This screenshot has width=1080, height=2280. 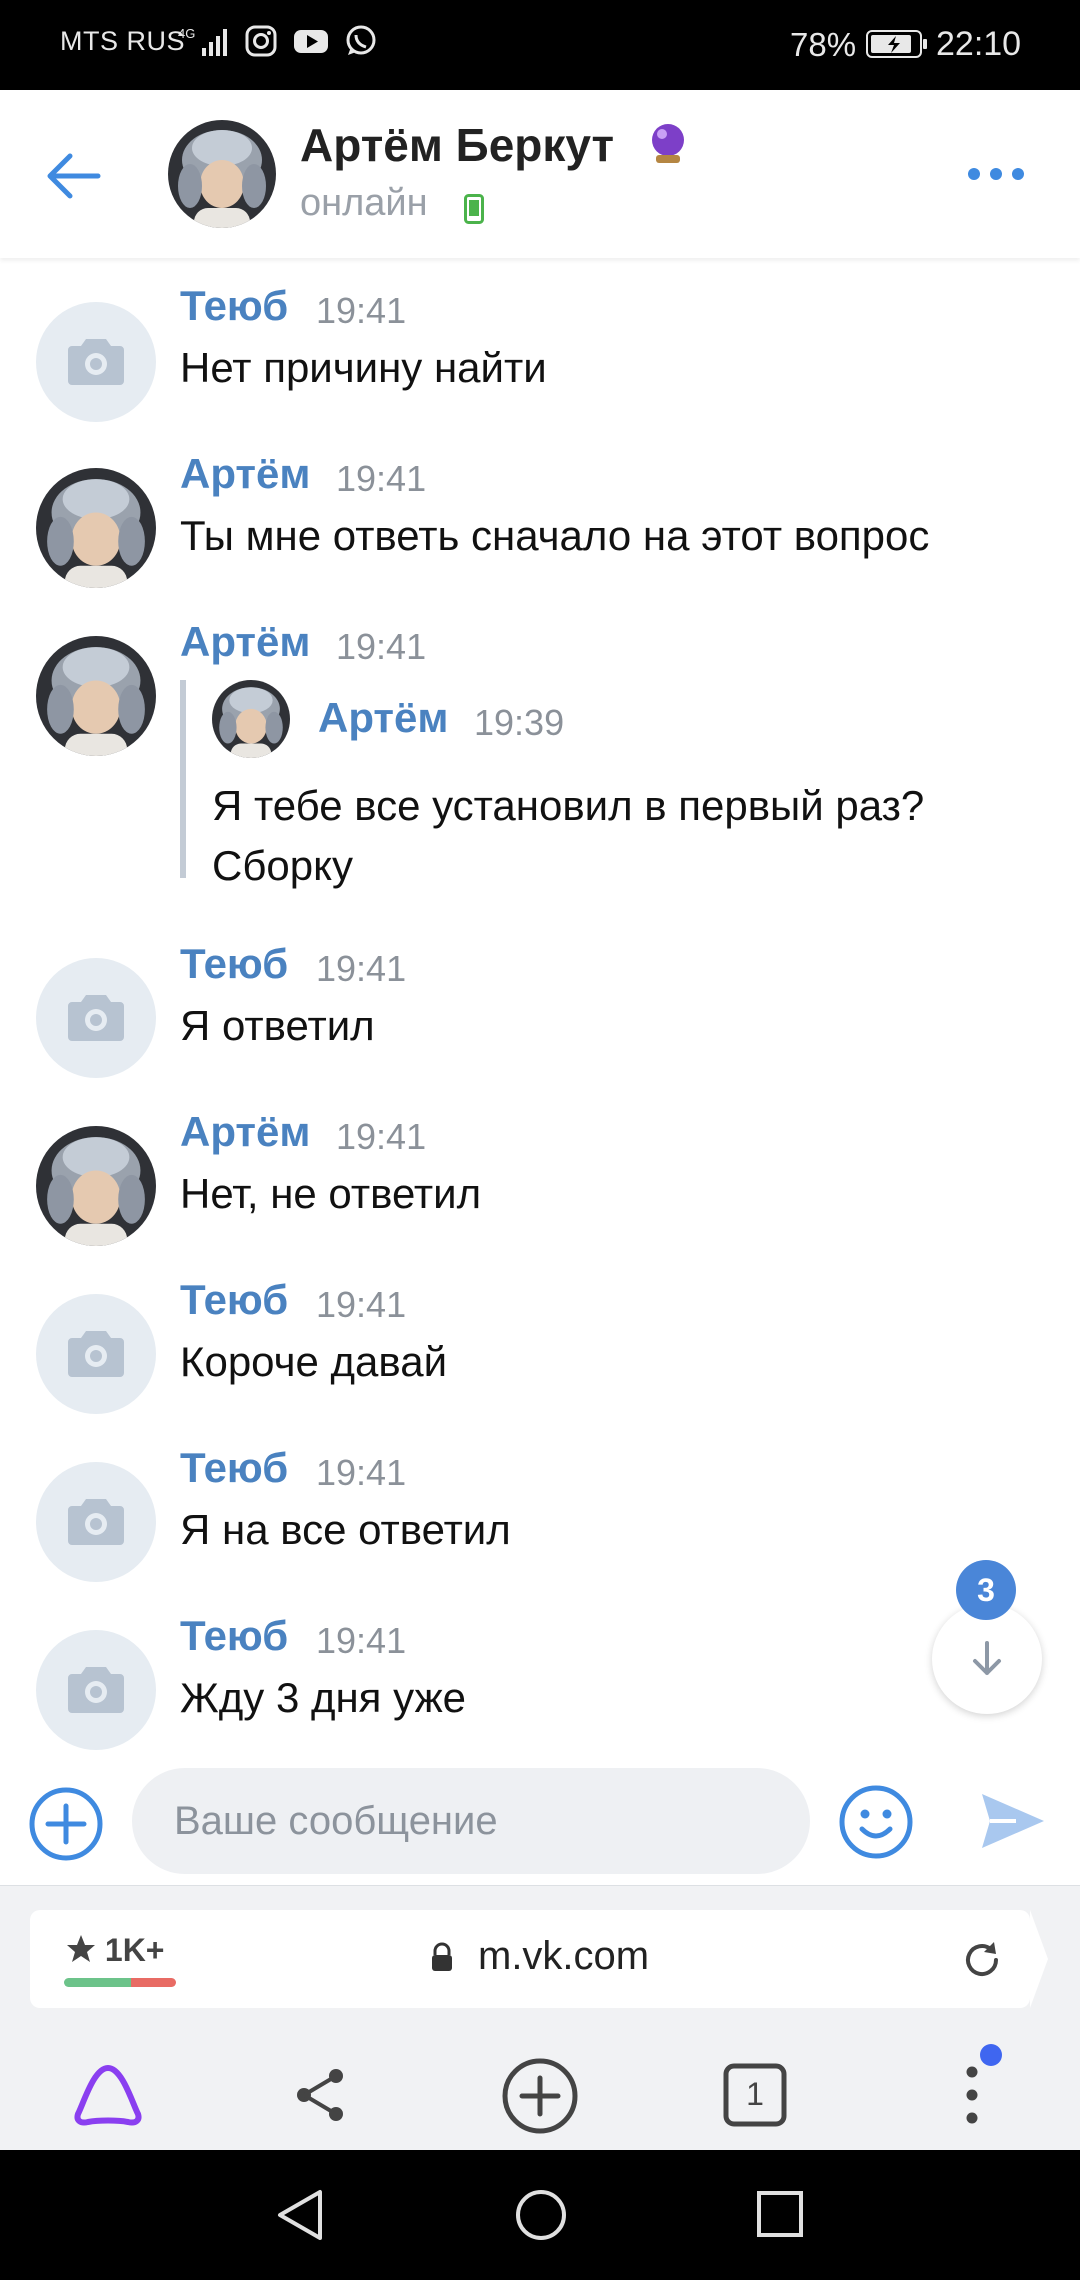 I want to click on system-home-button, so click(x=541, y=2217).